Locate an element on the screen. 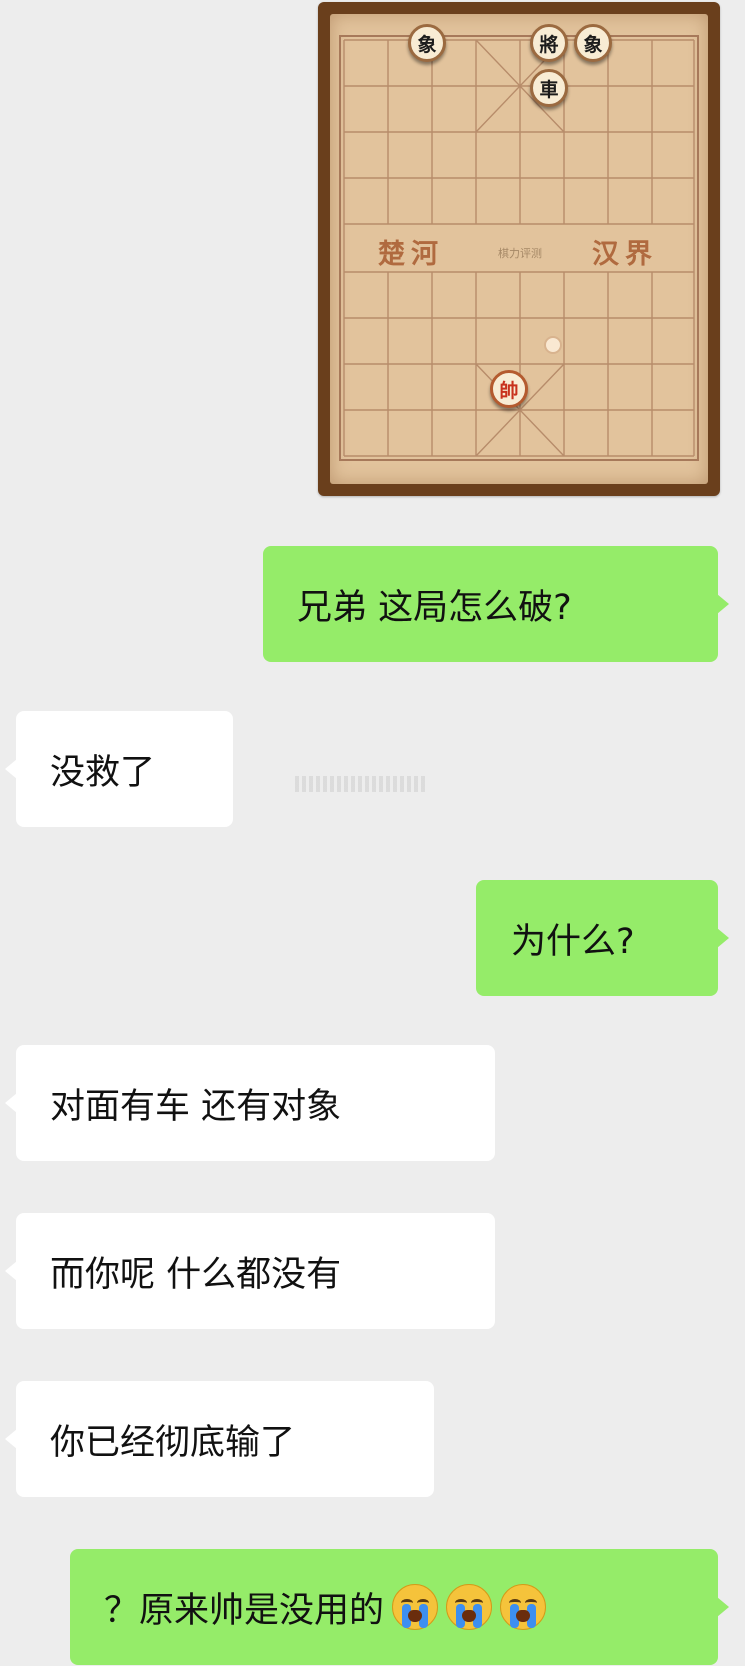 This screenshot has width=745, height=1666. blurred-watermark is located at coordinates (360, 784).